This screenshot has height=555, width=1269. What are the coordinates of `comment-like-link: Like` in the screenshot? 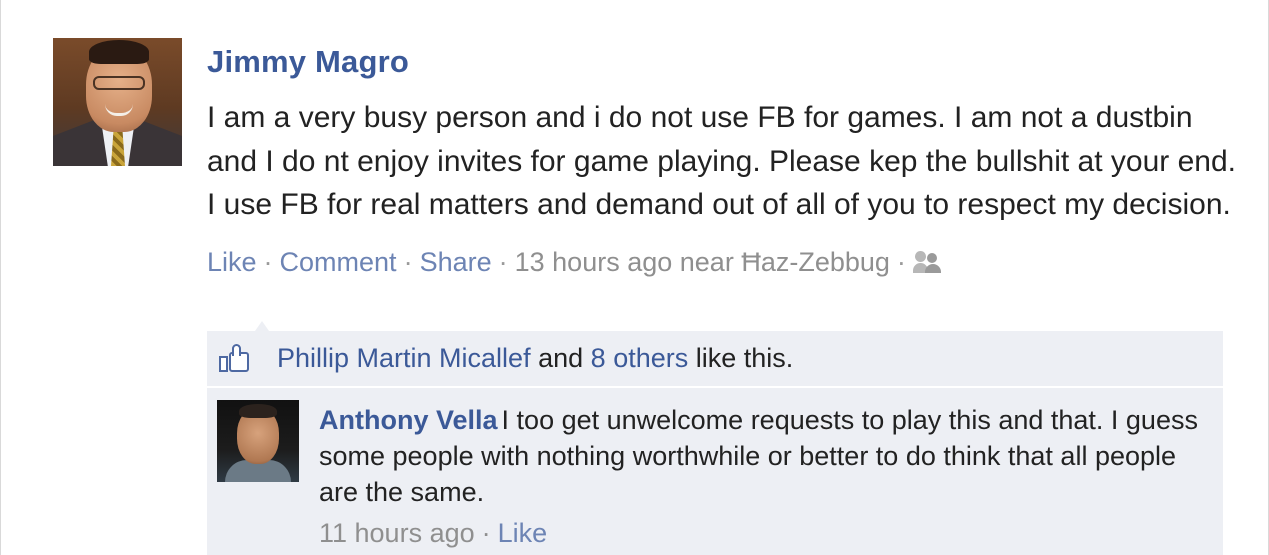 It's located at (523, 533).